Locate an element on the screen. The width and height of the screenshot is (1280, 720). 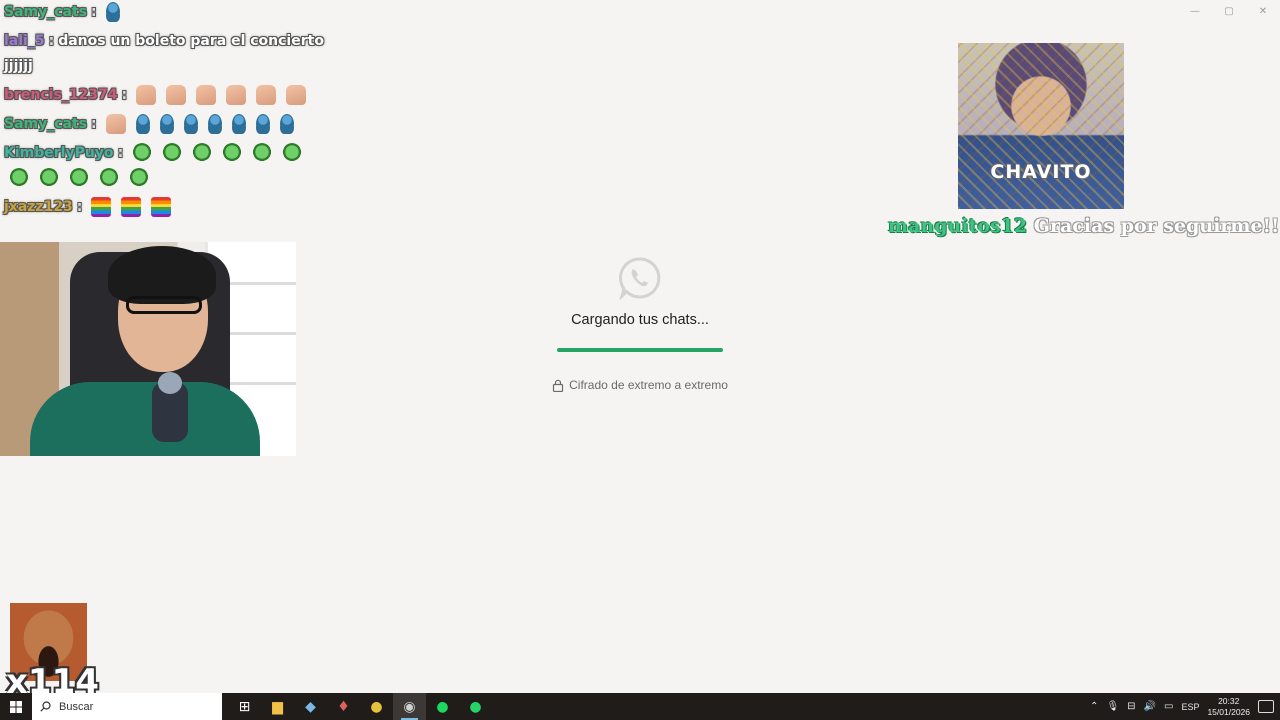
alert-image-label: CHAVITO is located at coordinates (1041, 172).